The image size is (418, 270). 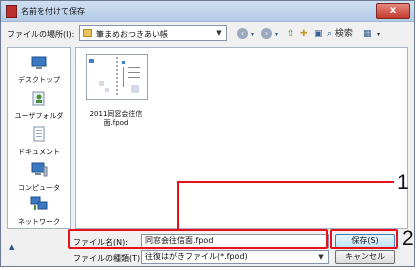 What do you see at coordinates (408, 238) in the screenshot?
I see `callout-number-2: 2` at bounding box center [408, 238].